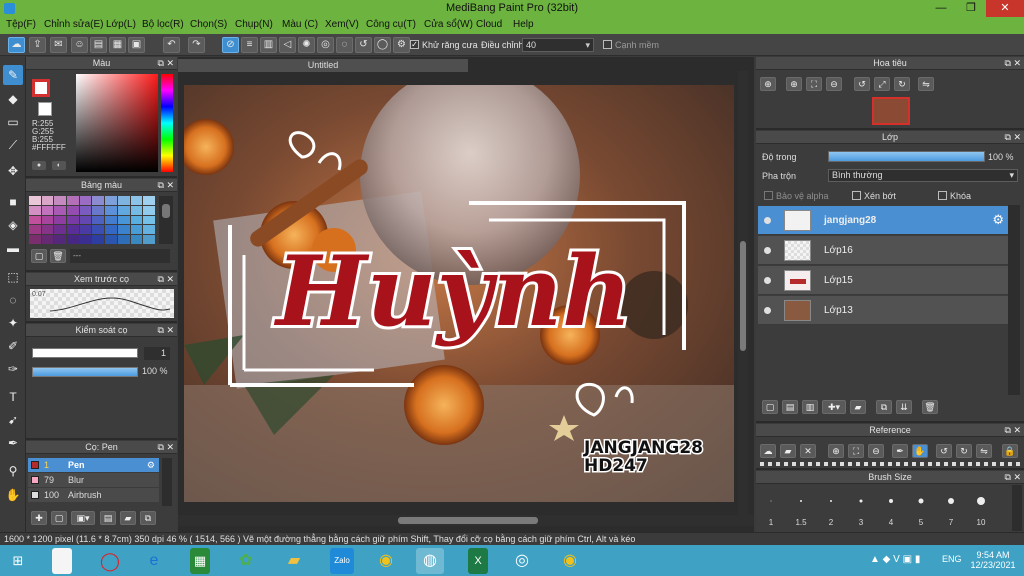 This screenshot has width=1024, height=576. What do you see at coordinates (108, 518) in the screenshot?
I see `brush-edit-icon: ▤` at bounding box center [108, 518].